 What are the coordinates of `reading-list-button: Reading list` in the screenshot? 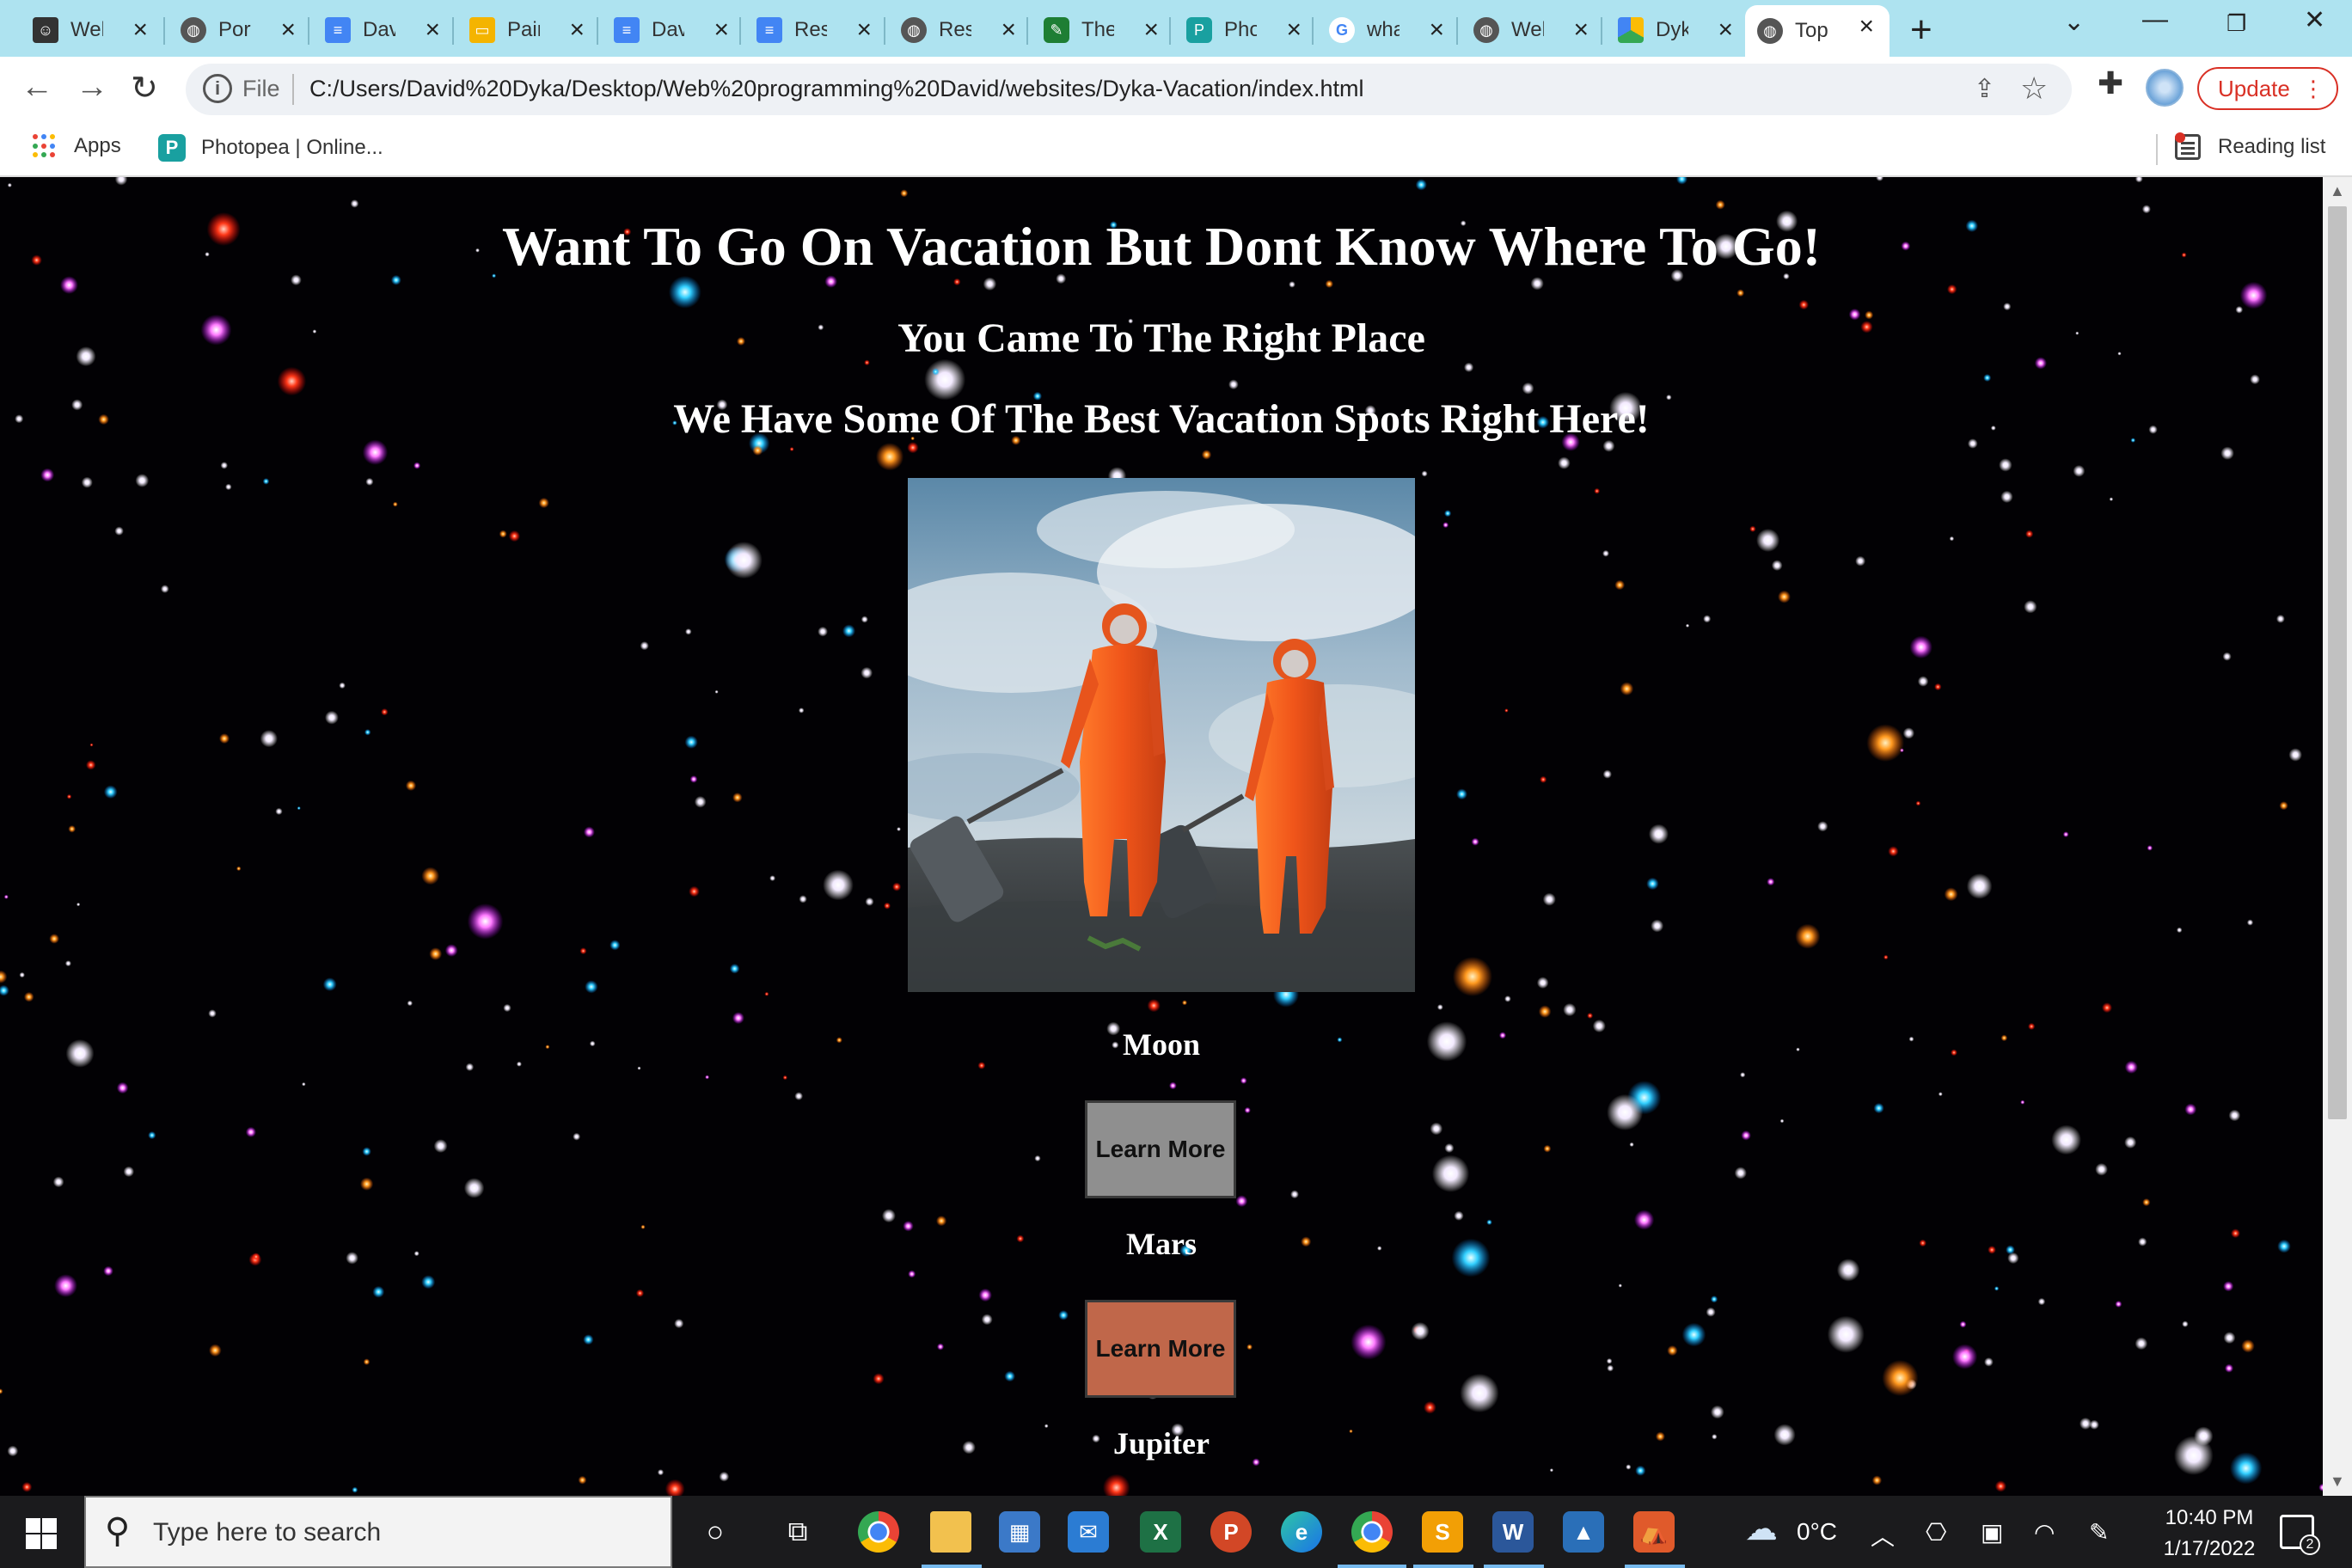 It's located at (2250, 147).